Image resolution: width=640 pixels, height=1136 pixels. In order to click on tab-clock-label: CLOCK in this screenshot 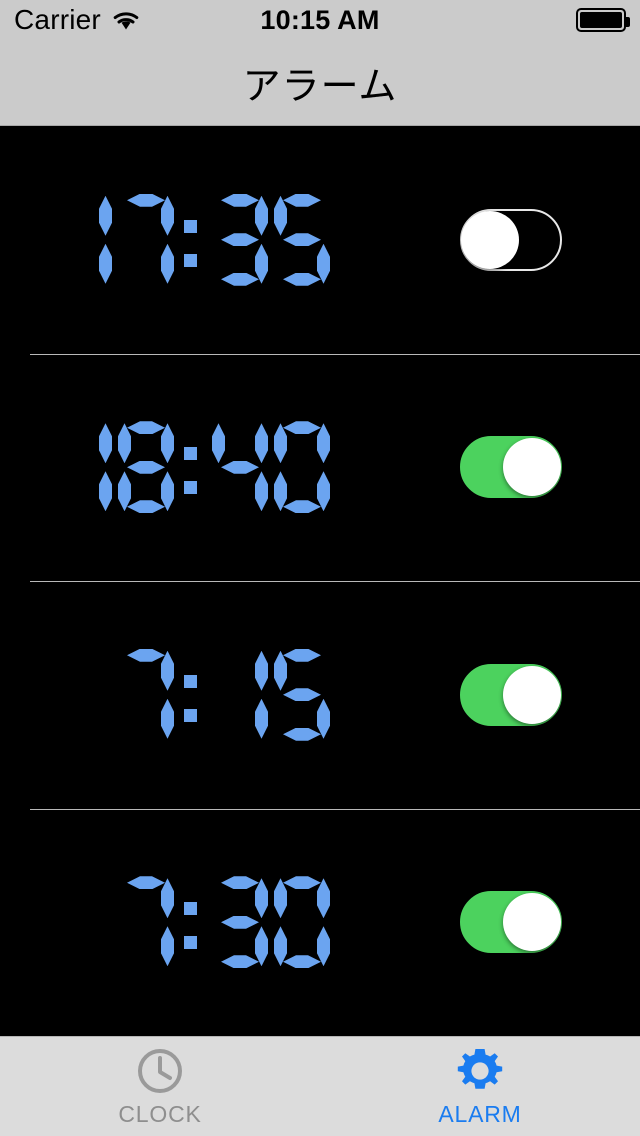, I will do `click(160, 1114)`.